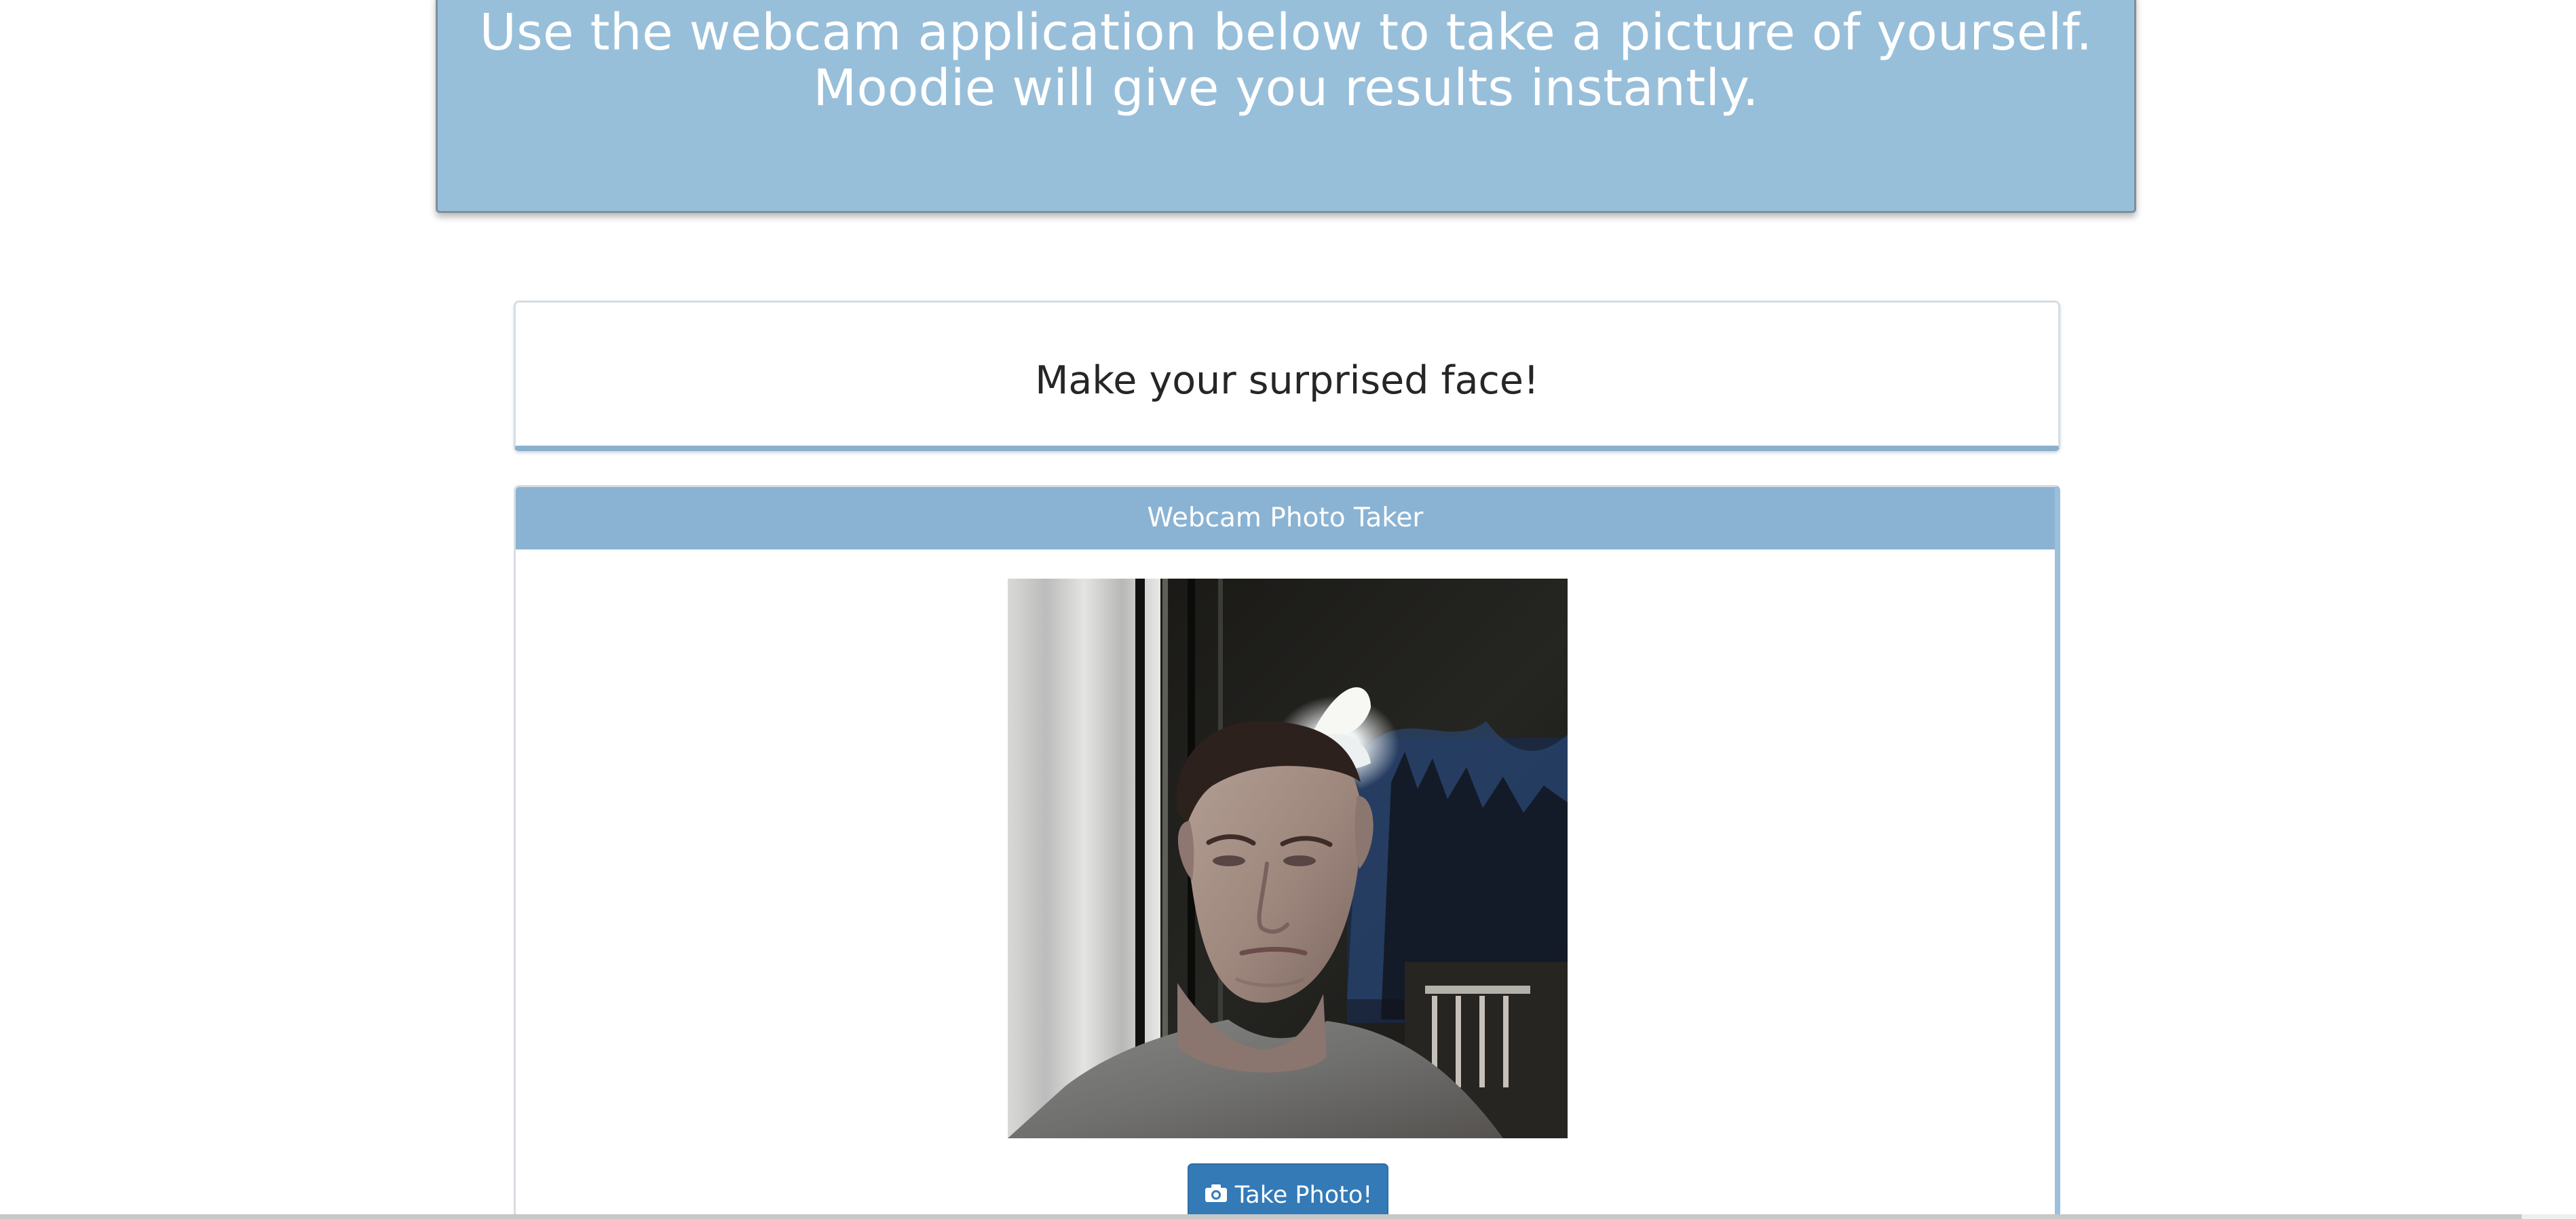 Image resolution: width=2576 pixels, height=1219 pixels. Describe the element at coordinates (1287, 380) in the screenshot. I see `emotion-prompt-text: Make your surprised face!` at that location.